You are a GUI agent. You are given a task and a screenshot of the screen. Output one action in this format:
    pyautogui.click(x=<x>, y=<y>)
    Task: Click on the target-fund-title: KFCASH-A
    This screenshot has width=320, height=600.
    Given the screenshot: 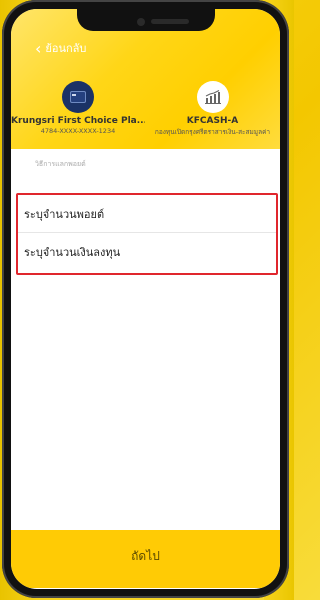 What is the action you would take?
    pyautogui.click(x=212, y=121)
    